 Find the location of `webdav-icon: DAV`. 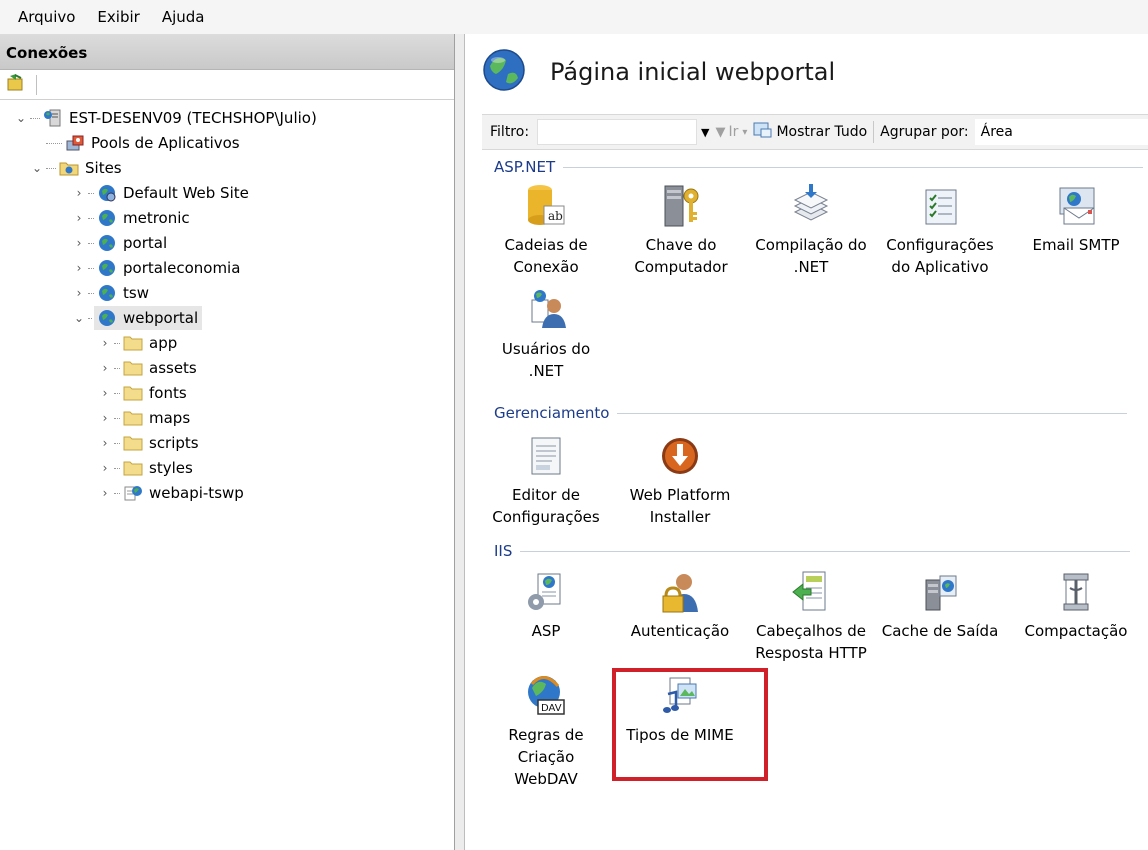

webdav-icon: DAV is located at coordinates (546, 696).